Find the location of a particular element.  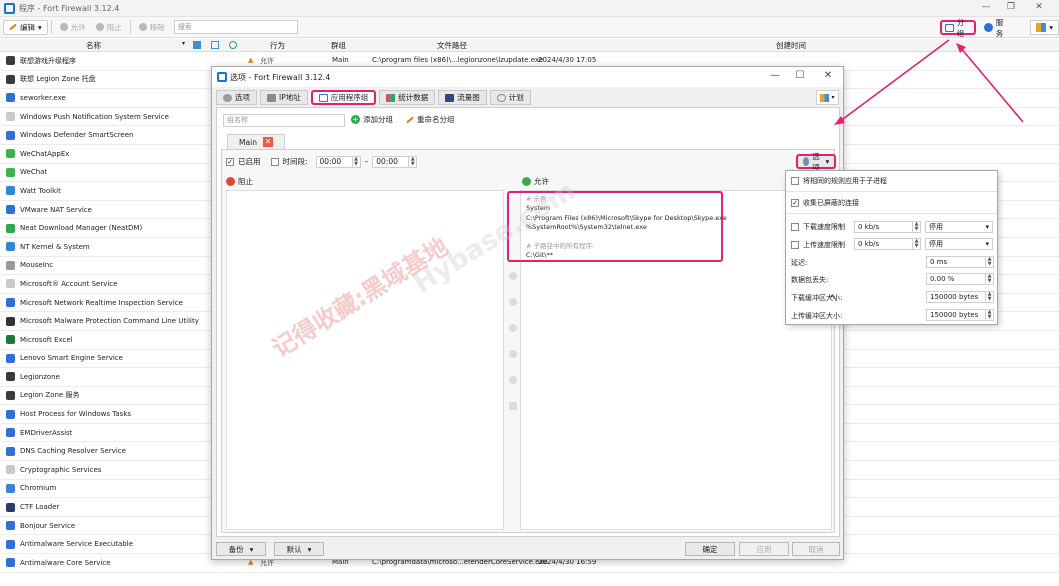

table-row: Antimalware Core Service is located at coordinates (106, 563).